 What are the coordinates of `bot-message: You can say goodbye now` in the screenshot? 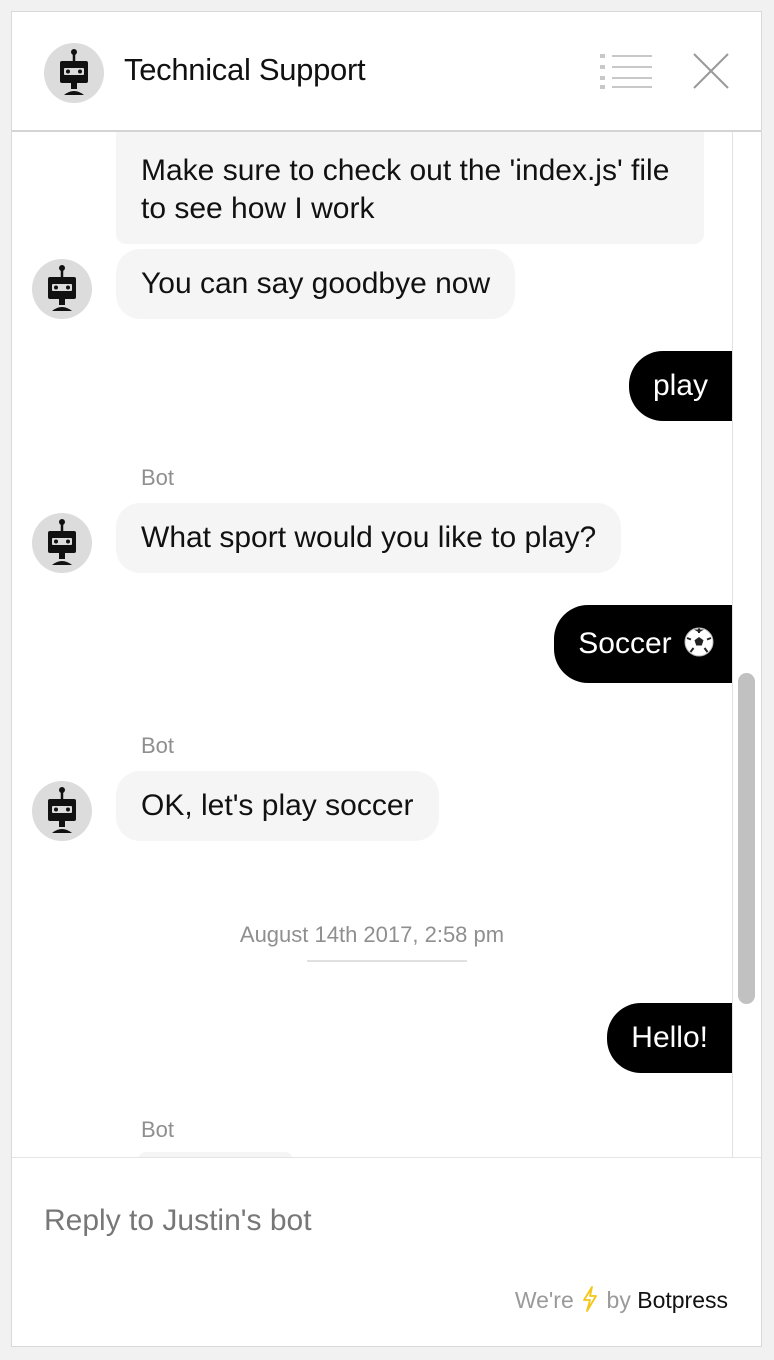 It's located at (316, 284).